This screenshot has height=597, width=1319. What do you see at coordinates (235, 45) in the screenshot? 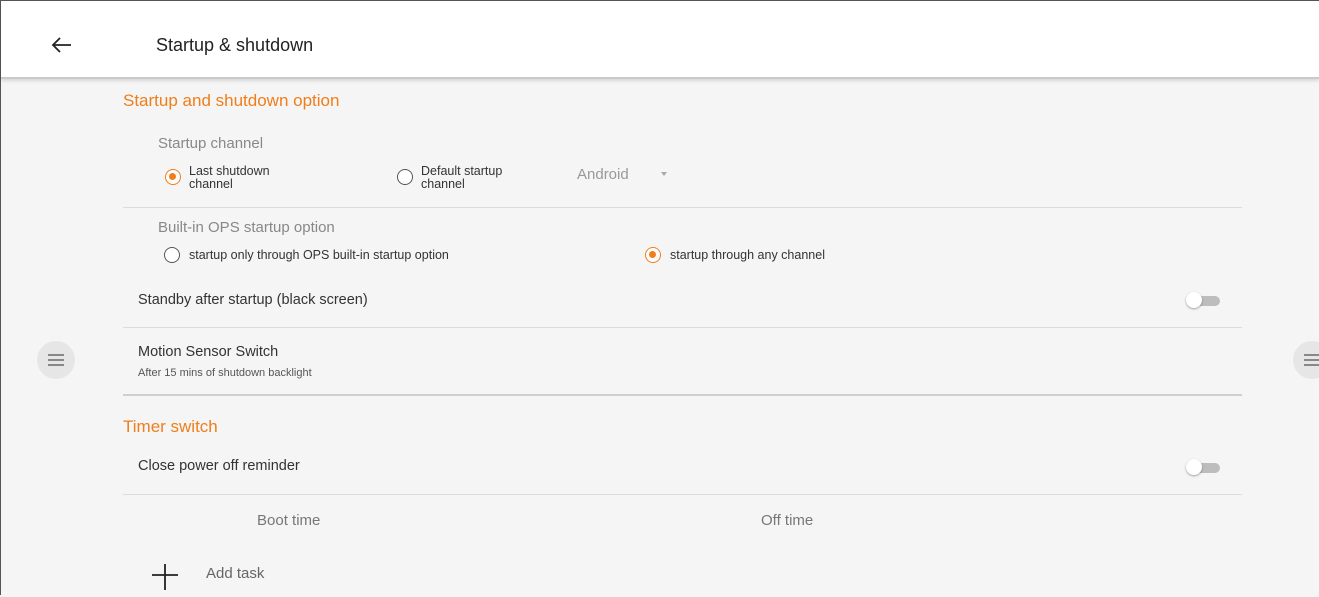
I see `page-title: Startup & shutdown` at bounding box center [235, 45].